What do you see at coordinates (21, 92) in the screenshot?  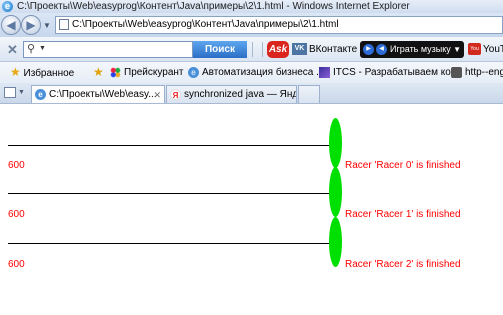 I see `tab-list-dropdown-icon: ▼` at bounding box center [21, 92].